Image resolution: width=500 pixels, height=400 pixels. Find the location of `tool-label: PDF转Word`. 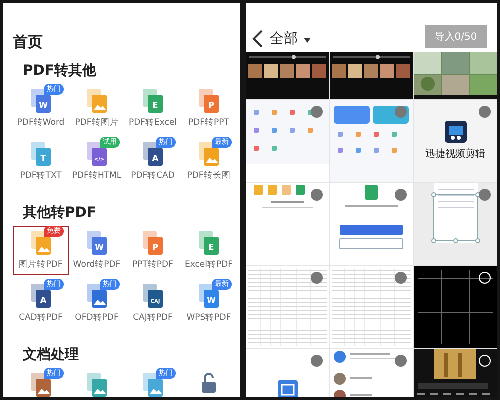

tool-label: PDF转Word is located at coordinates (41, 123).